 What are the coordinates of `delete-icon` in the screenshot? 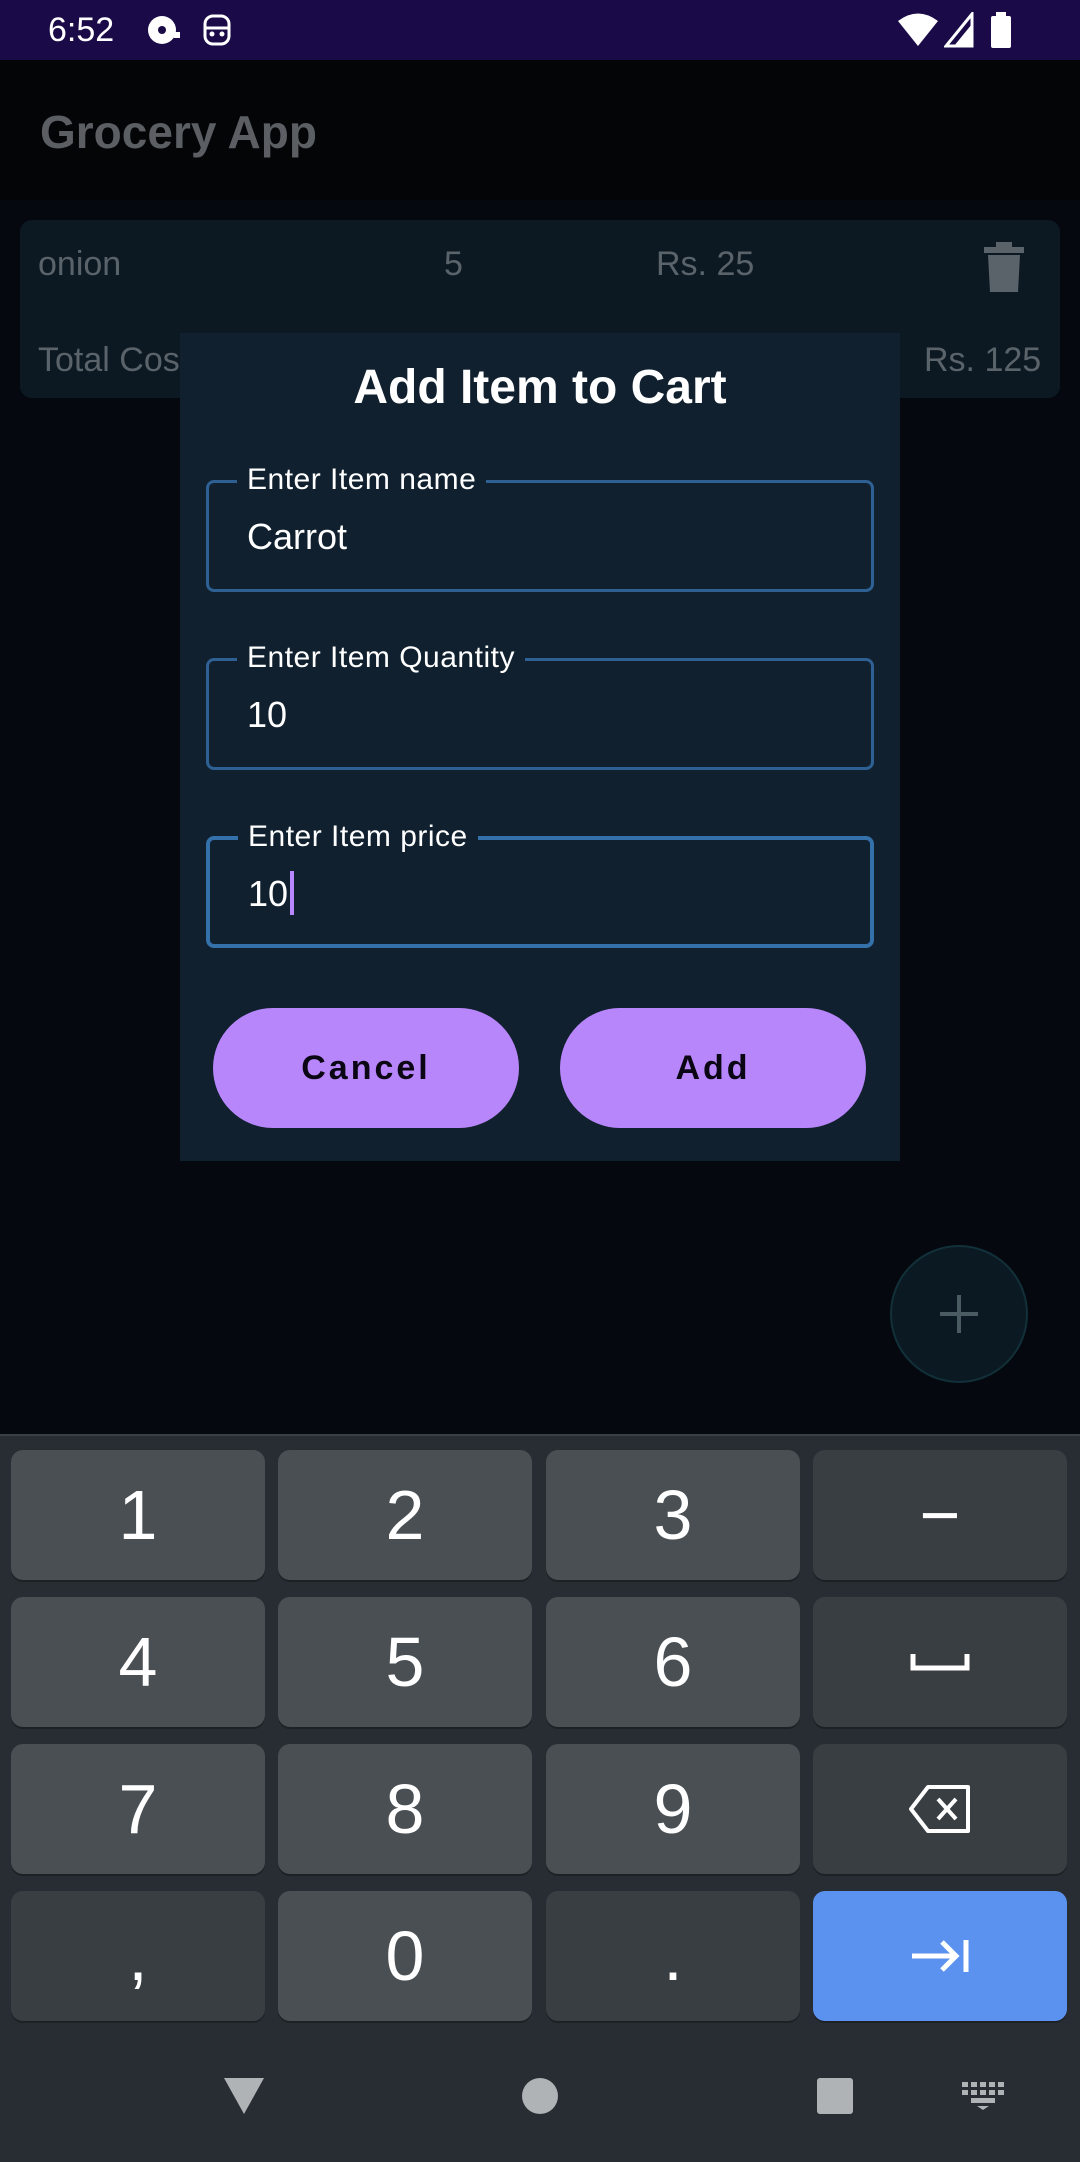 It's located at (1004, 267).